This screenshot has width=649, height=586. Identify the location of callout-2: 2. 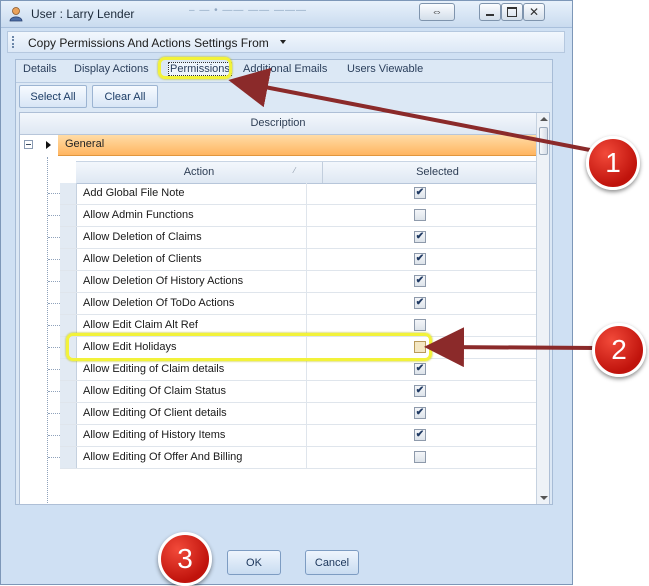
(619, 350).